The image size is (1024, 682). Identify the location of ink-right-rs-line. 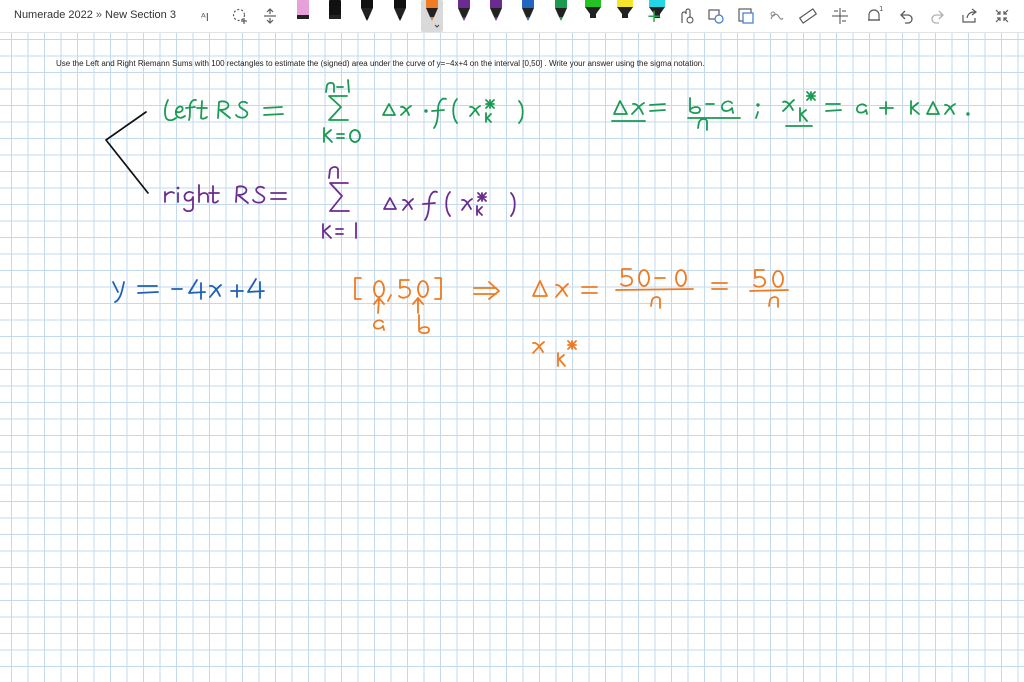
(340, 202).